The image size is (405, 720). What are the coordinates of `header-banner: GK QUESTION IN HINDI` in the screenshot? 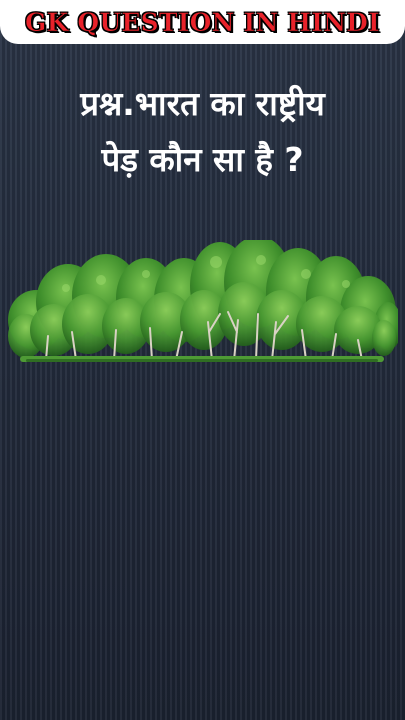 It's located at (202, 22).